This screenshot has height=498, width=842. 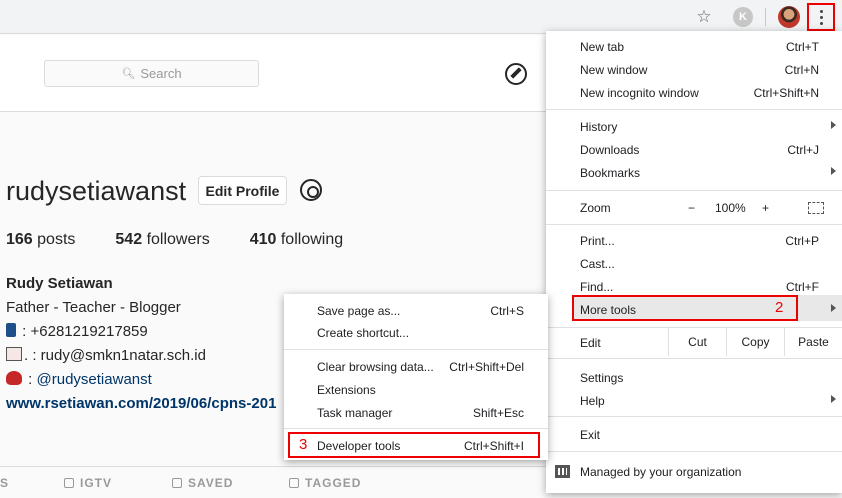 What do you see at coordinates (96, 483) in the screenshot?
I see `tab-igtv-label: IGTV` at bounding box center [96, 483].